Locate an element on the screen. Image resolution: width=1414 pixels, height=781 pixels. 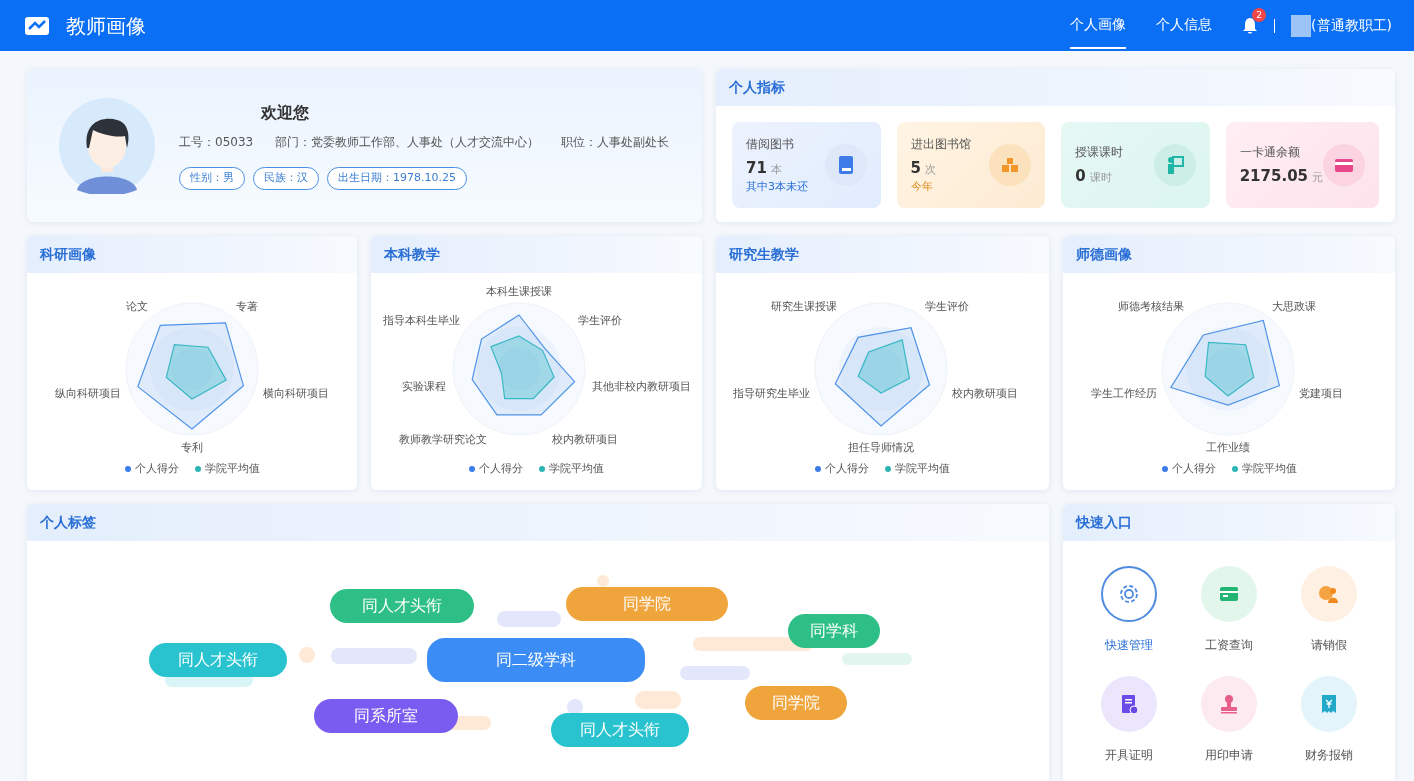
app-title: 教师画像 is located at coordinates (106, 26).